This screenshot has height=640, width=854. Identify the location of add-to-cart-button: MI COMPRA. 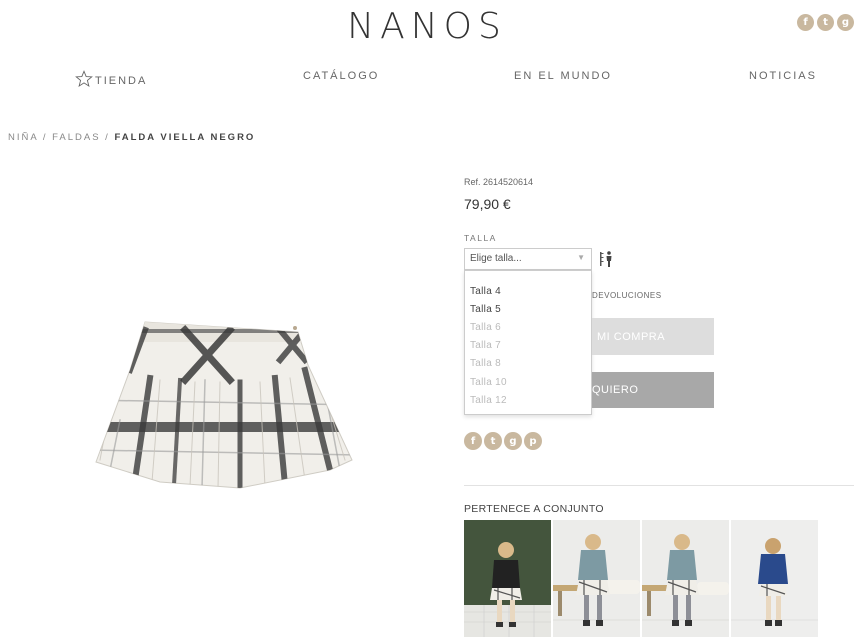
(653, 336).